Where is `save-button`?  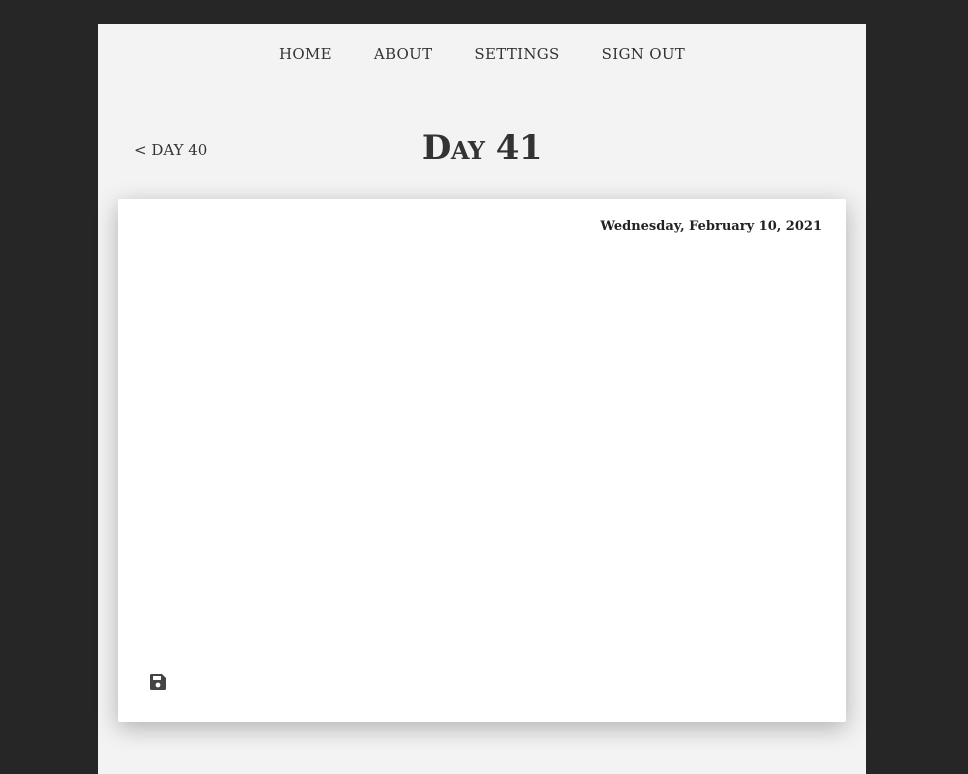 save-button is located at coordinates (158, 682).